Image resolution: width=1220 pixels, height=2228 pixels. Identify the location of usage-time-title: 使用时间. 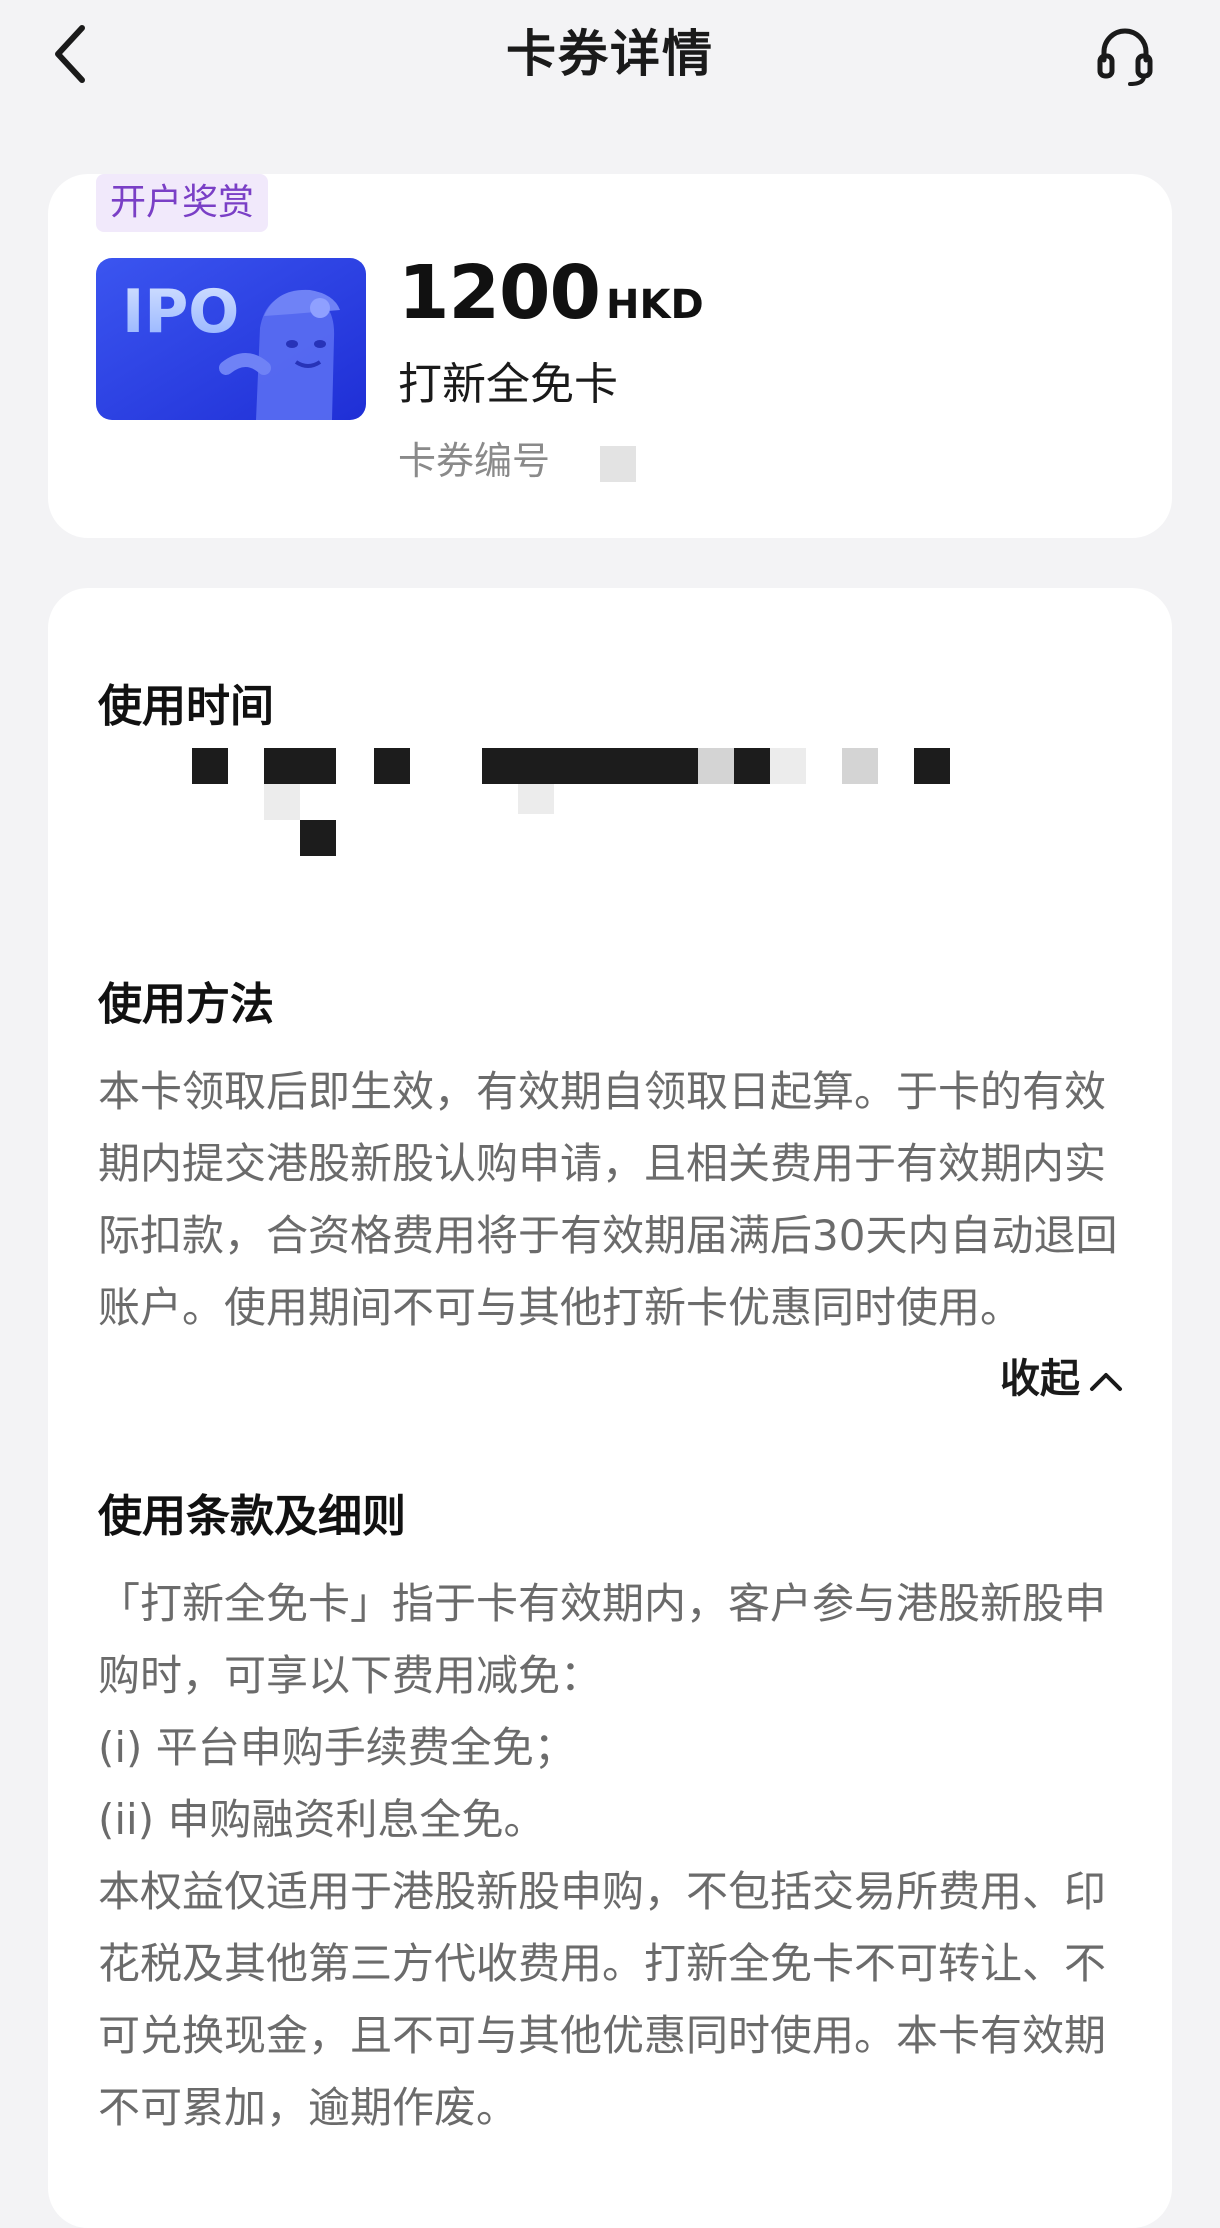
(186, 706).